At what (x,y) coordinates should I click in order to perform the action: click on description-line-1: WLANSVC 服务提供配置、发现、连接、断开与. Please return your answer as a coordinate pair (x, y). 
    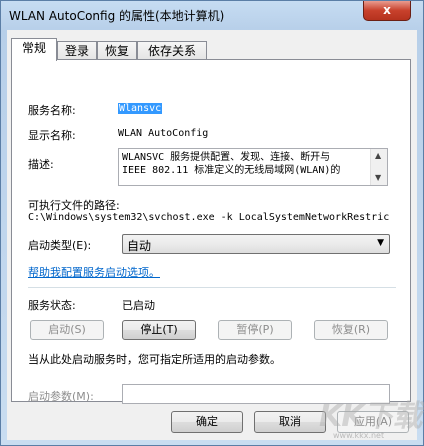
    Looking at the image, I should click on (226, 157).